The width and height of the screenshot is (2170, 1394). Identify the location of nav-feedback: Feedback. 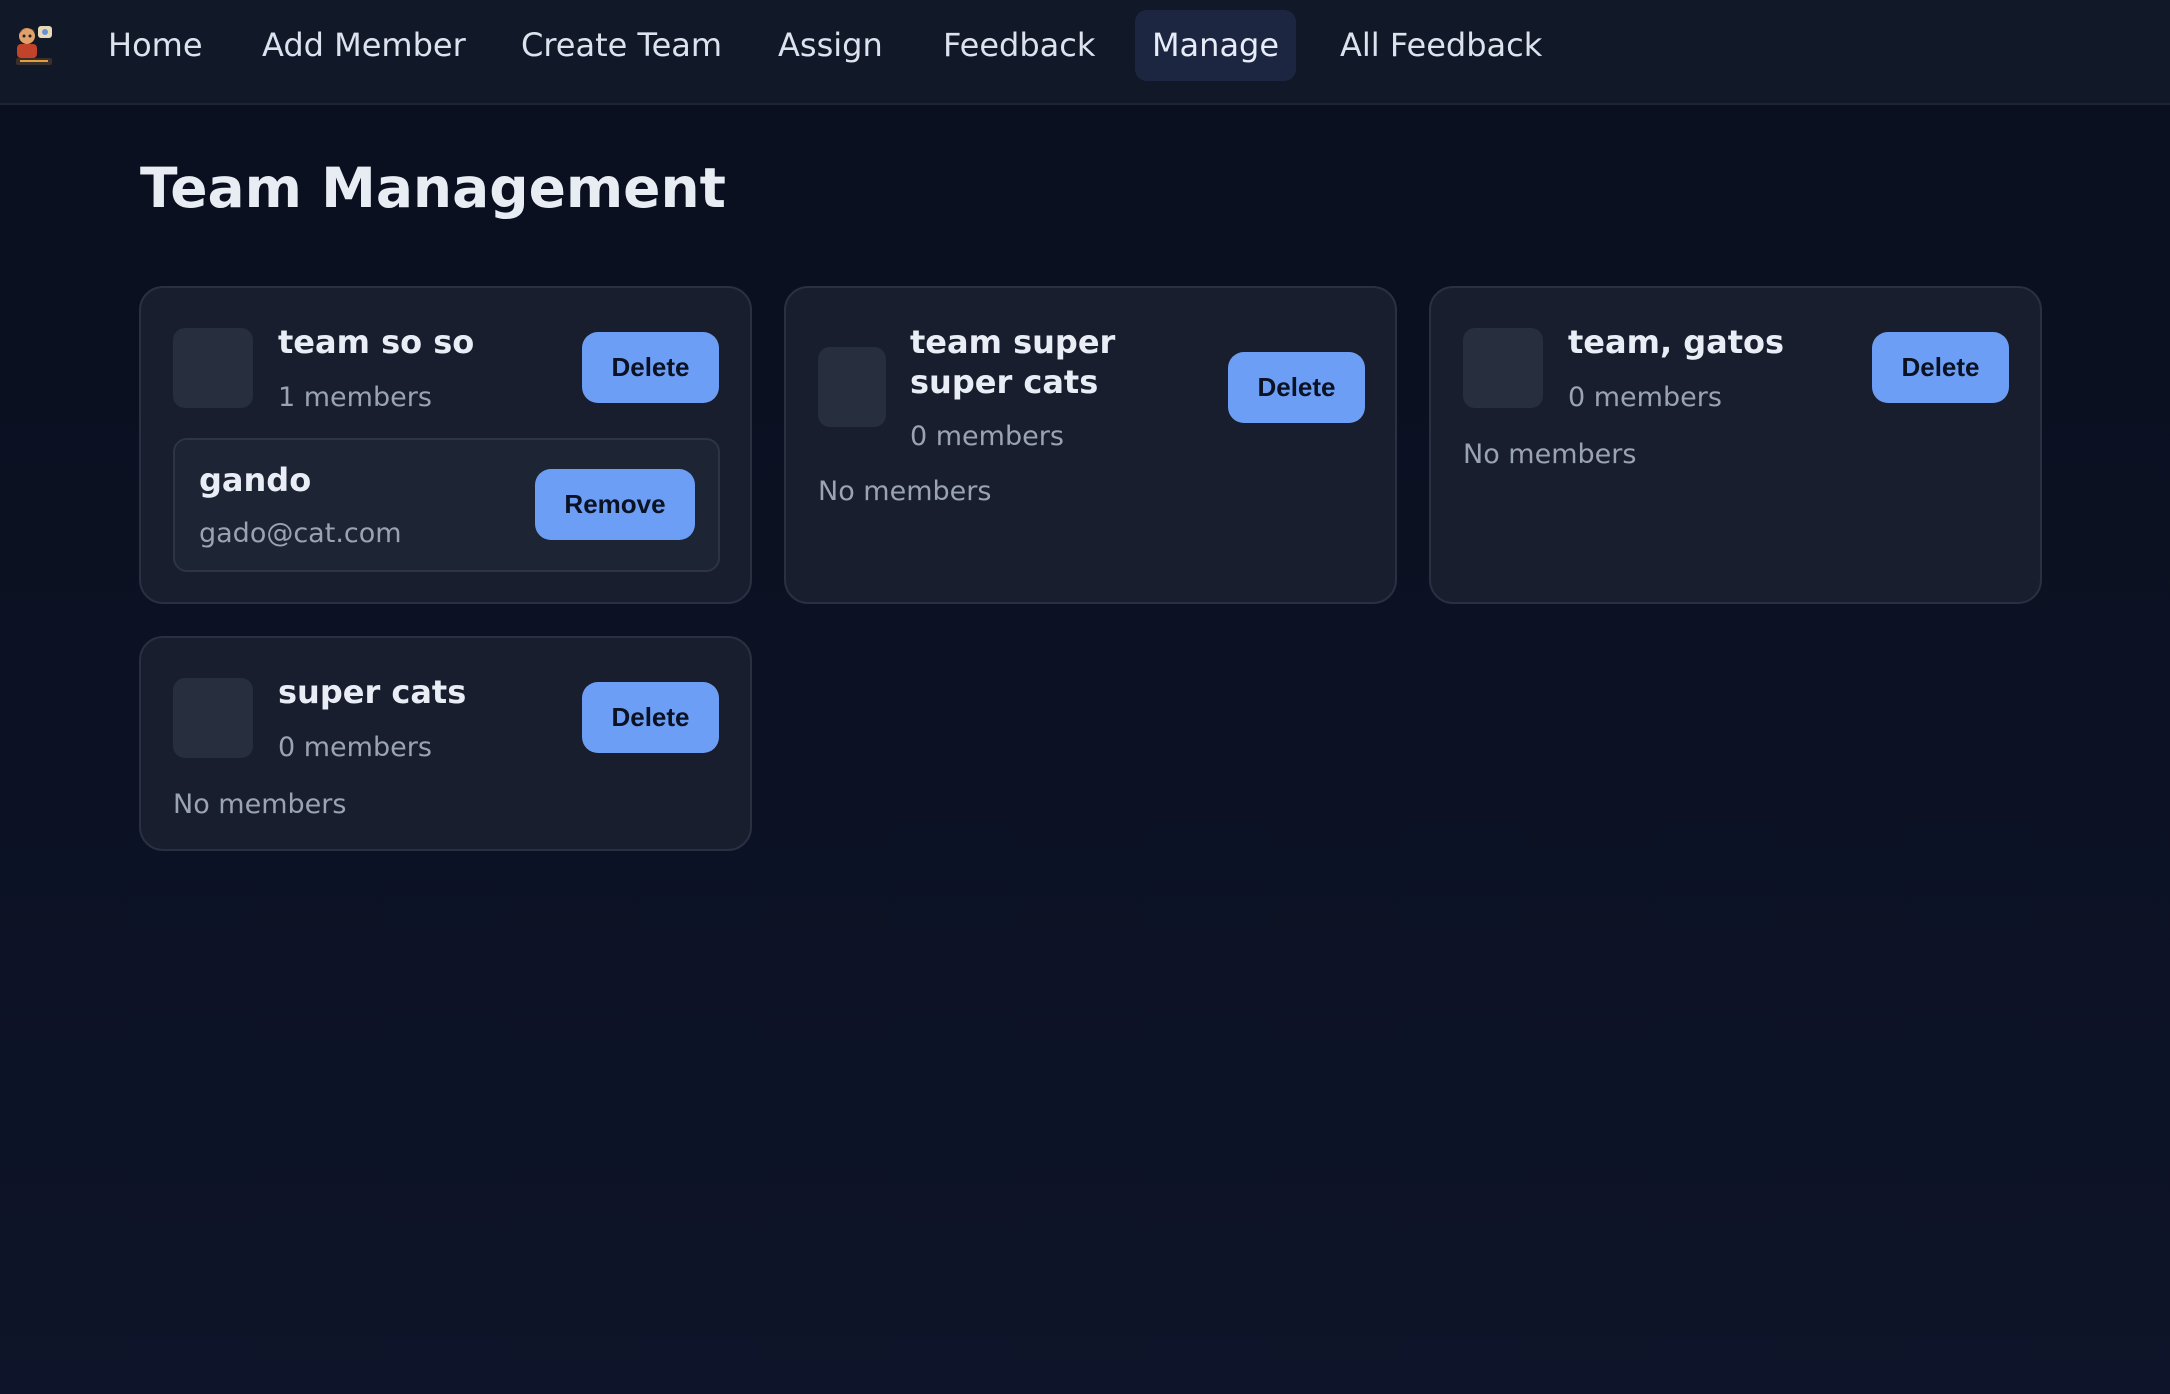
(1019, 45).